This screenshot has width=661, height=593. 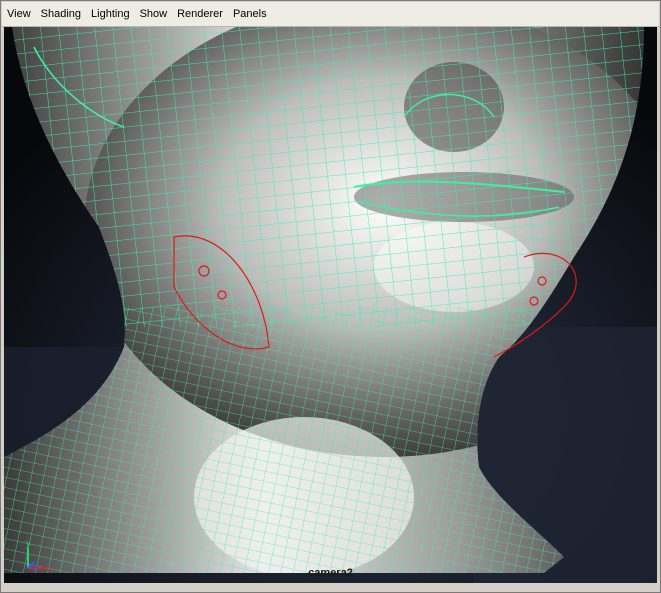 I want to click on camera-name-label: camera2, so click(x=330, y=573).